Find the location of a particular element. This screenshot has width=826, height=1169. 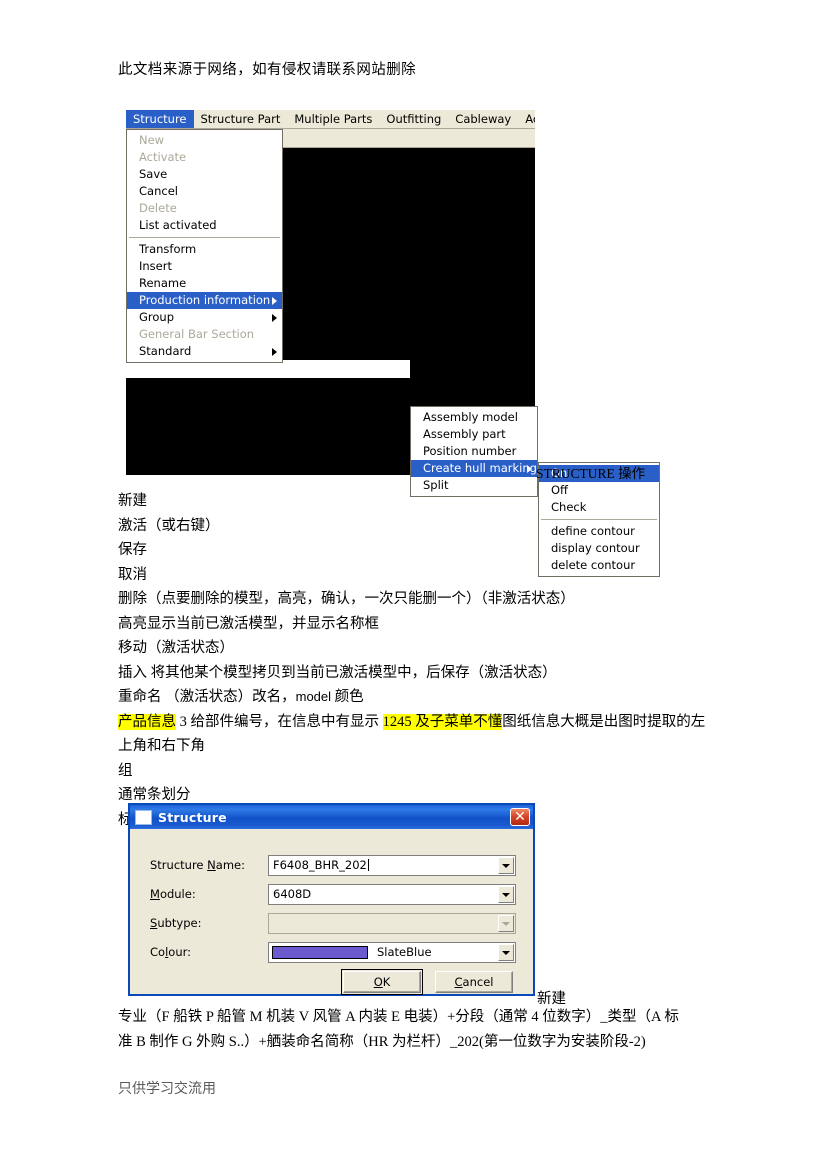

cancel-button: Cancel is located at coordinates (474, 982).